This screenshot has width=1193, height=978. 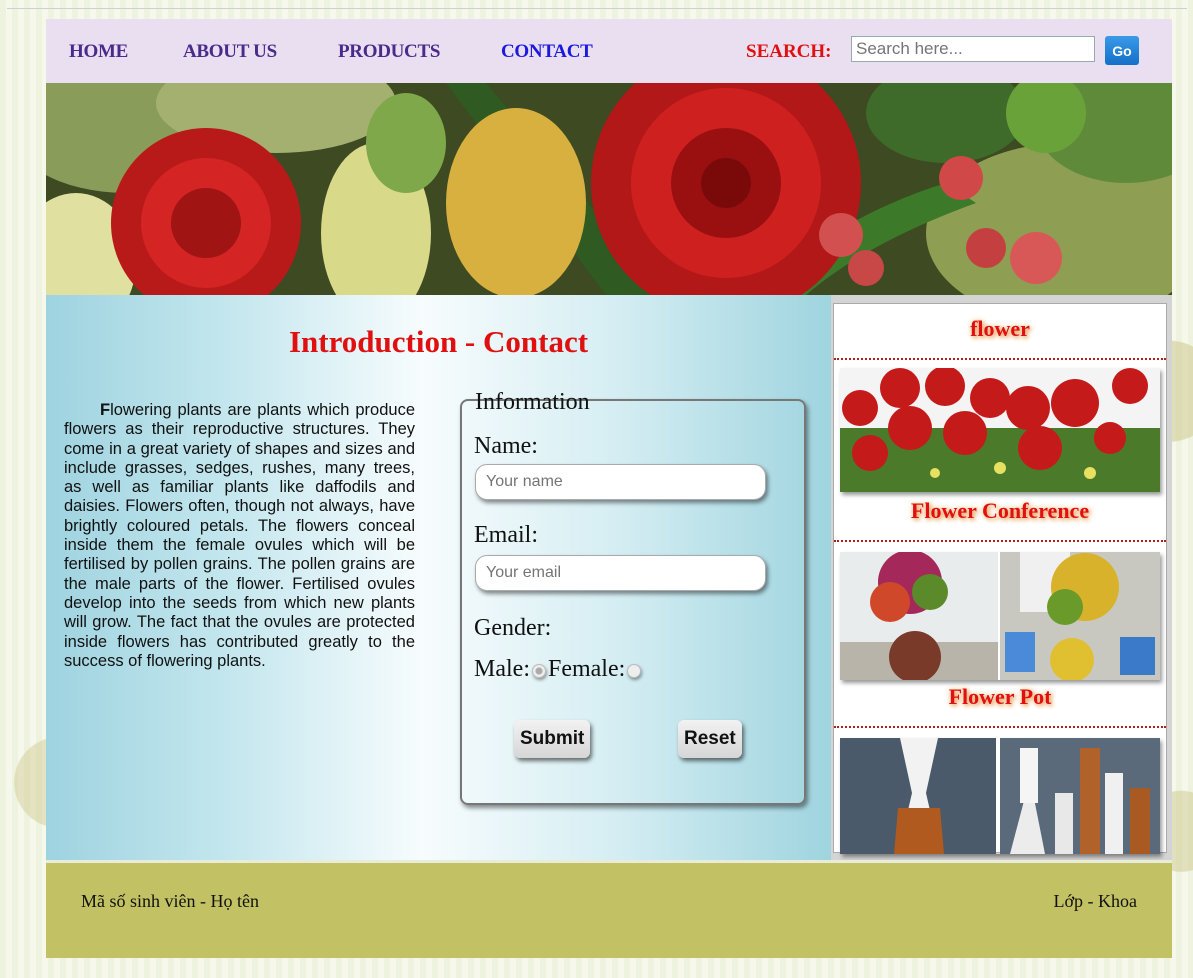 What do you see at coordinates (502, 669) in the screenshot?
I see `male-label: Male:` at bounding box center [502, 669].